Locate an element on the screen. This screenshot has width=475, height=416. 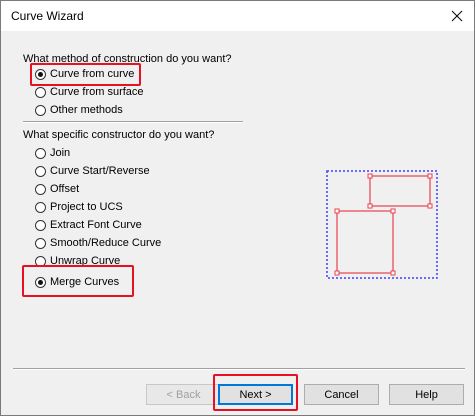
back-button: < Back is located at coordinates (183, 394).